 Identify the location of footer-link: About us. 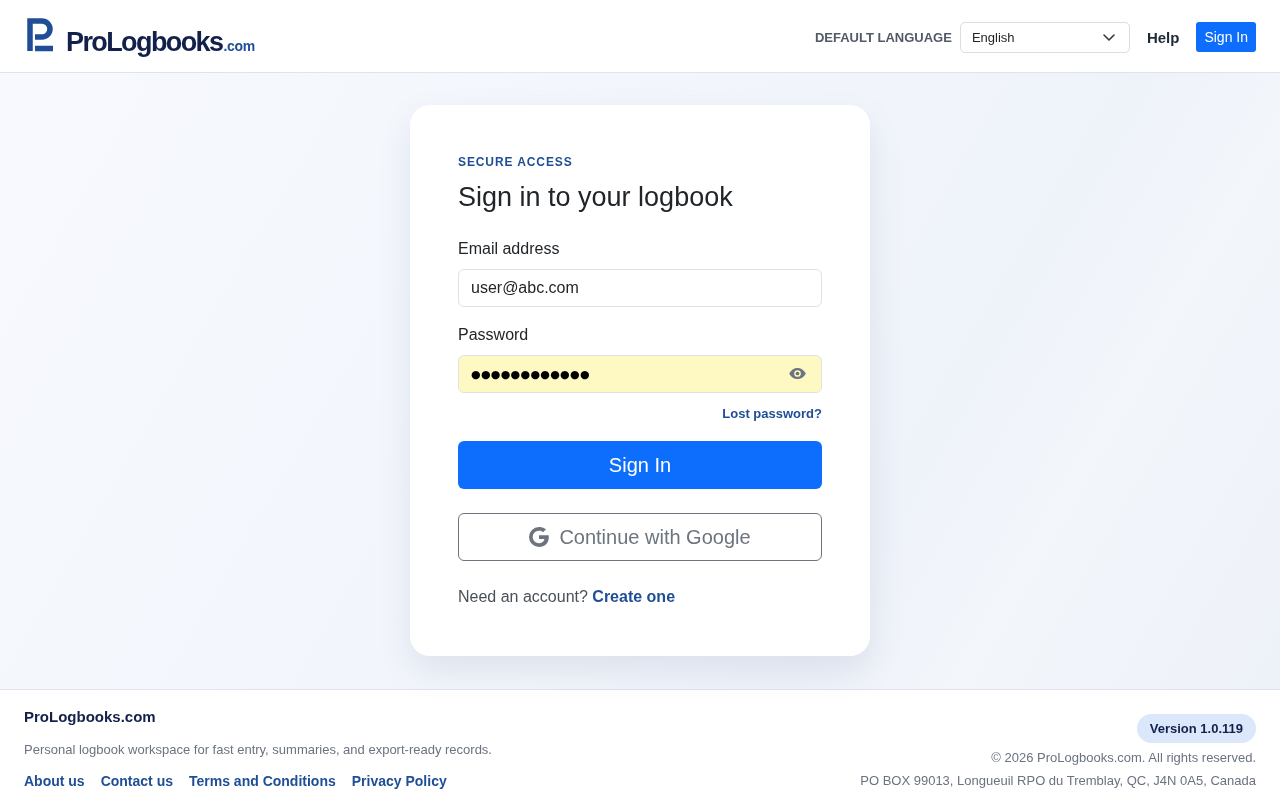
(54, 781).